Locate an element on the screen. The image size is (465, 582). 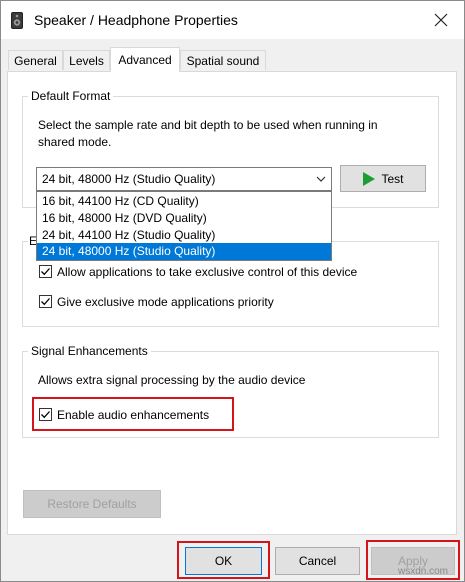
play-icon is located at coordinates (369, 178).